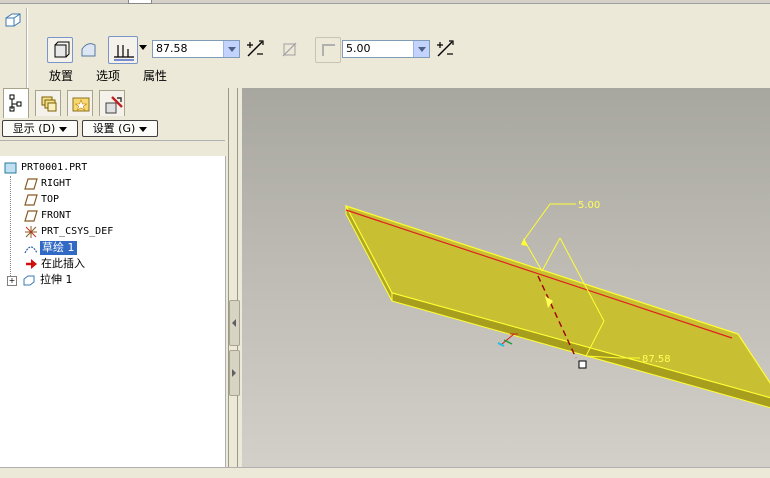 The height and width of the screenshot is (478, 770). I want to click on depth-option-dropdown-icon, so click(143, 48).